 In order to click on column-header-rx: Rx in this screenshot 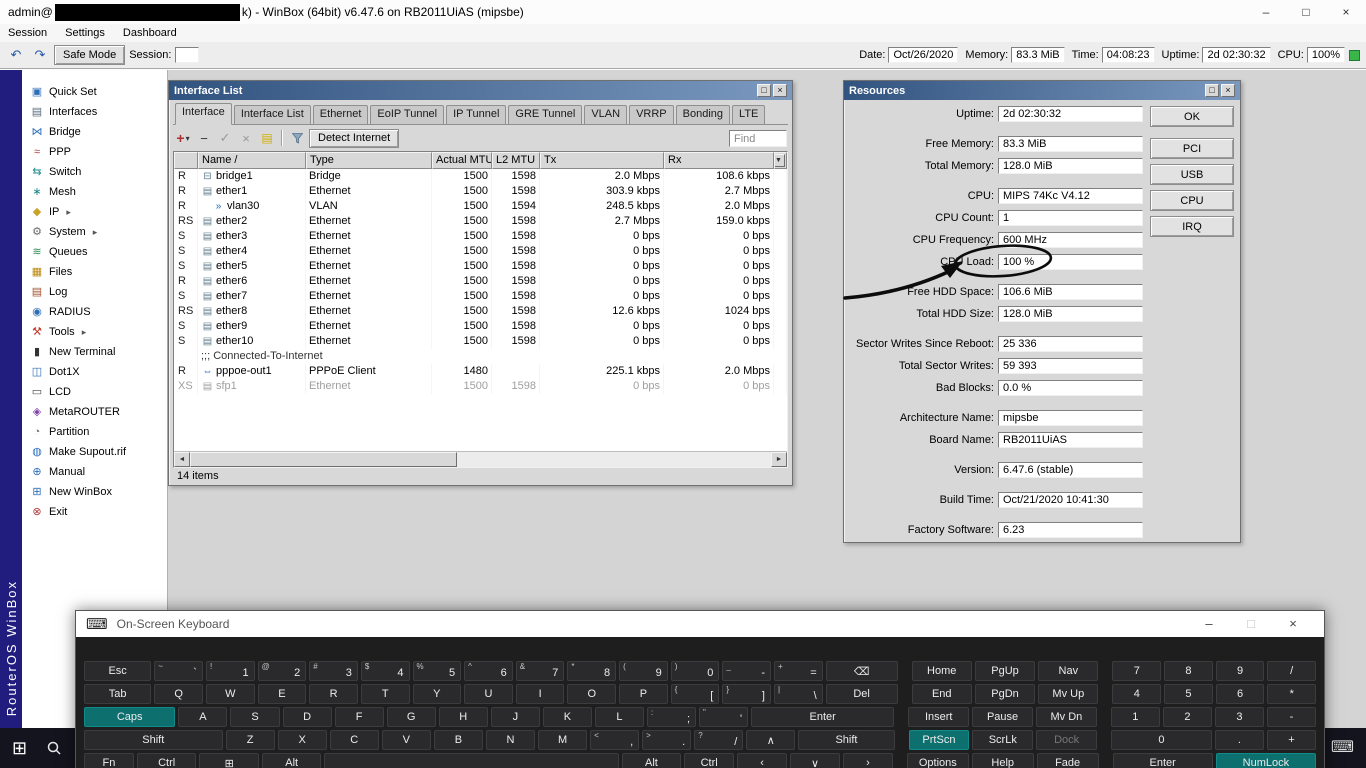, I will do `click(719, 160)`.